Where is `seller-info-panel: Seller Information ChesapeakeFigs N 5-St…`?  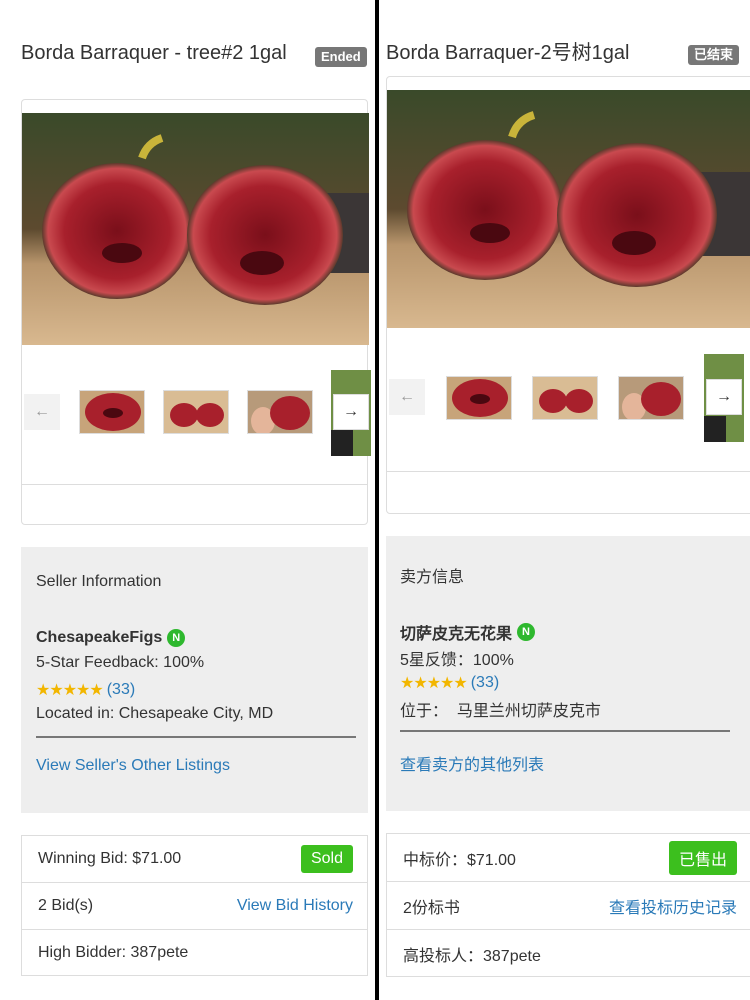 seller-info-panel: Seller Information ChesapeakeFigs N 5-St… is located at coordinates (194, 680).